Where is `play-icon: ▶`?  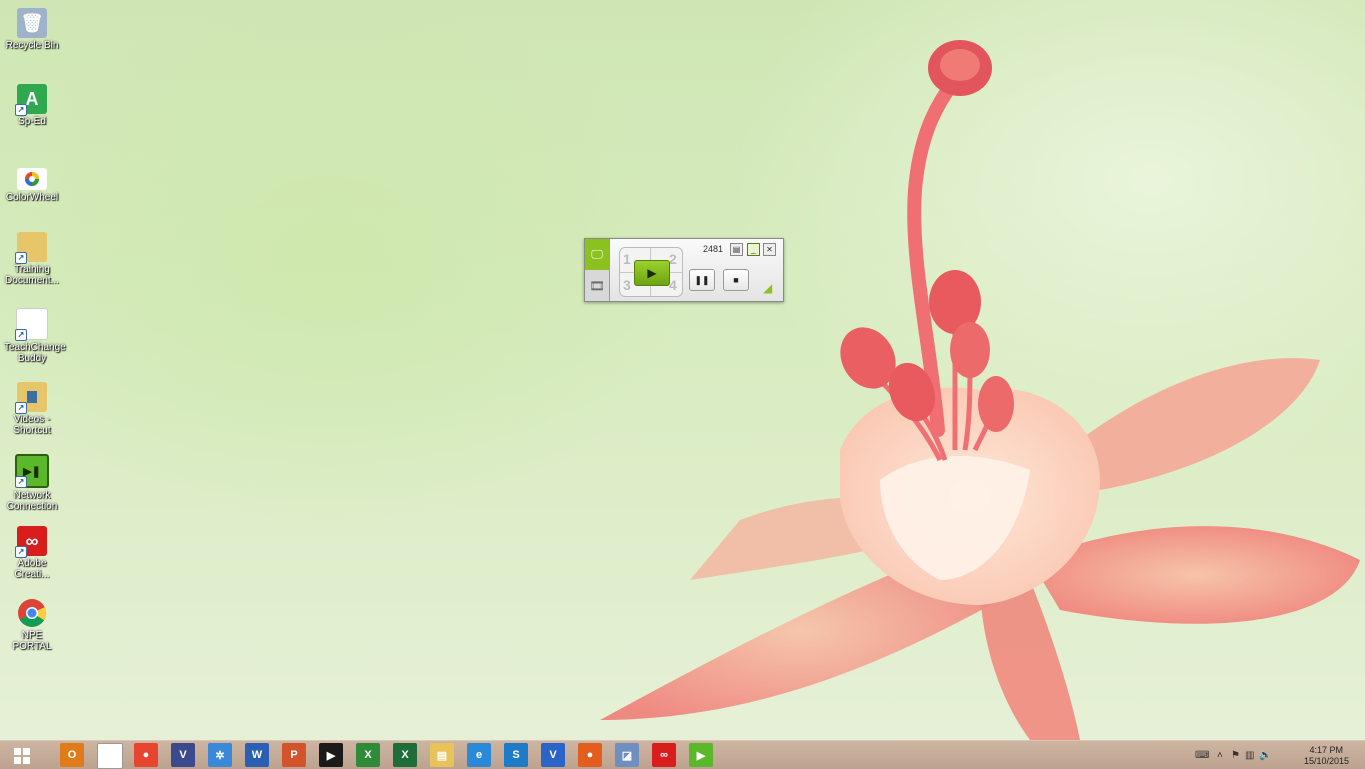
play-icon: ▶ is located at coordinates (652, 273).